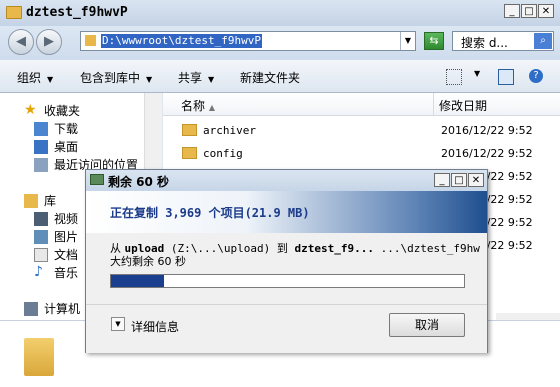 This screenshot has height=387, width=560. What do you see at coordinates (56, 219) in the screenshot?
I see `nav-videos: 视频` at bounding box center [56, 219].